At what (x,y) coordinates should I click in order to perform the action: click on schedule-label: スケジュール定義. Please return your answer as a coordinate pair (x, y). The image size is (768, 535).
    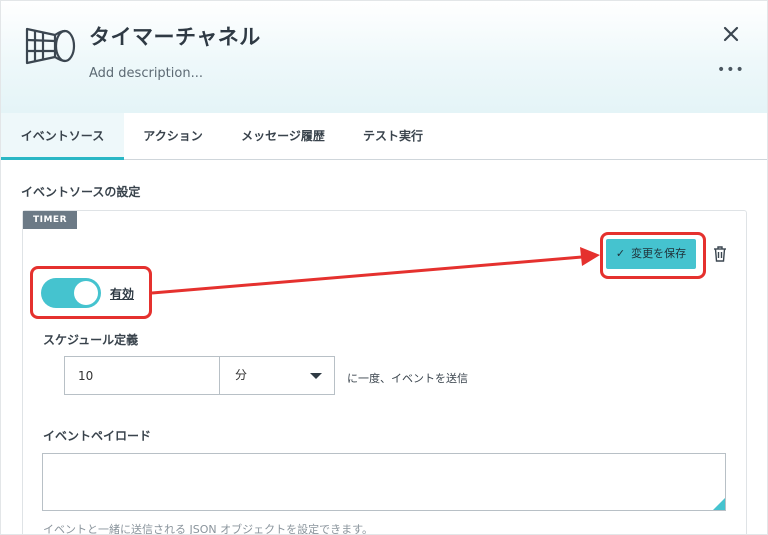
    Looking at the image, I should click on (91, 340).